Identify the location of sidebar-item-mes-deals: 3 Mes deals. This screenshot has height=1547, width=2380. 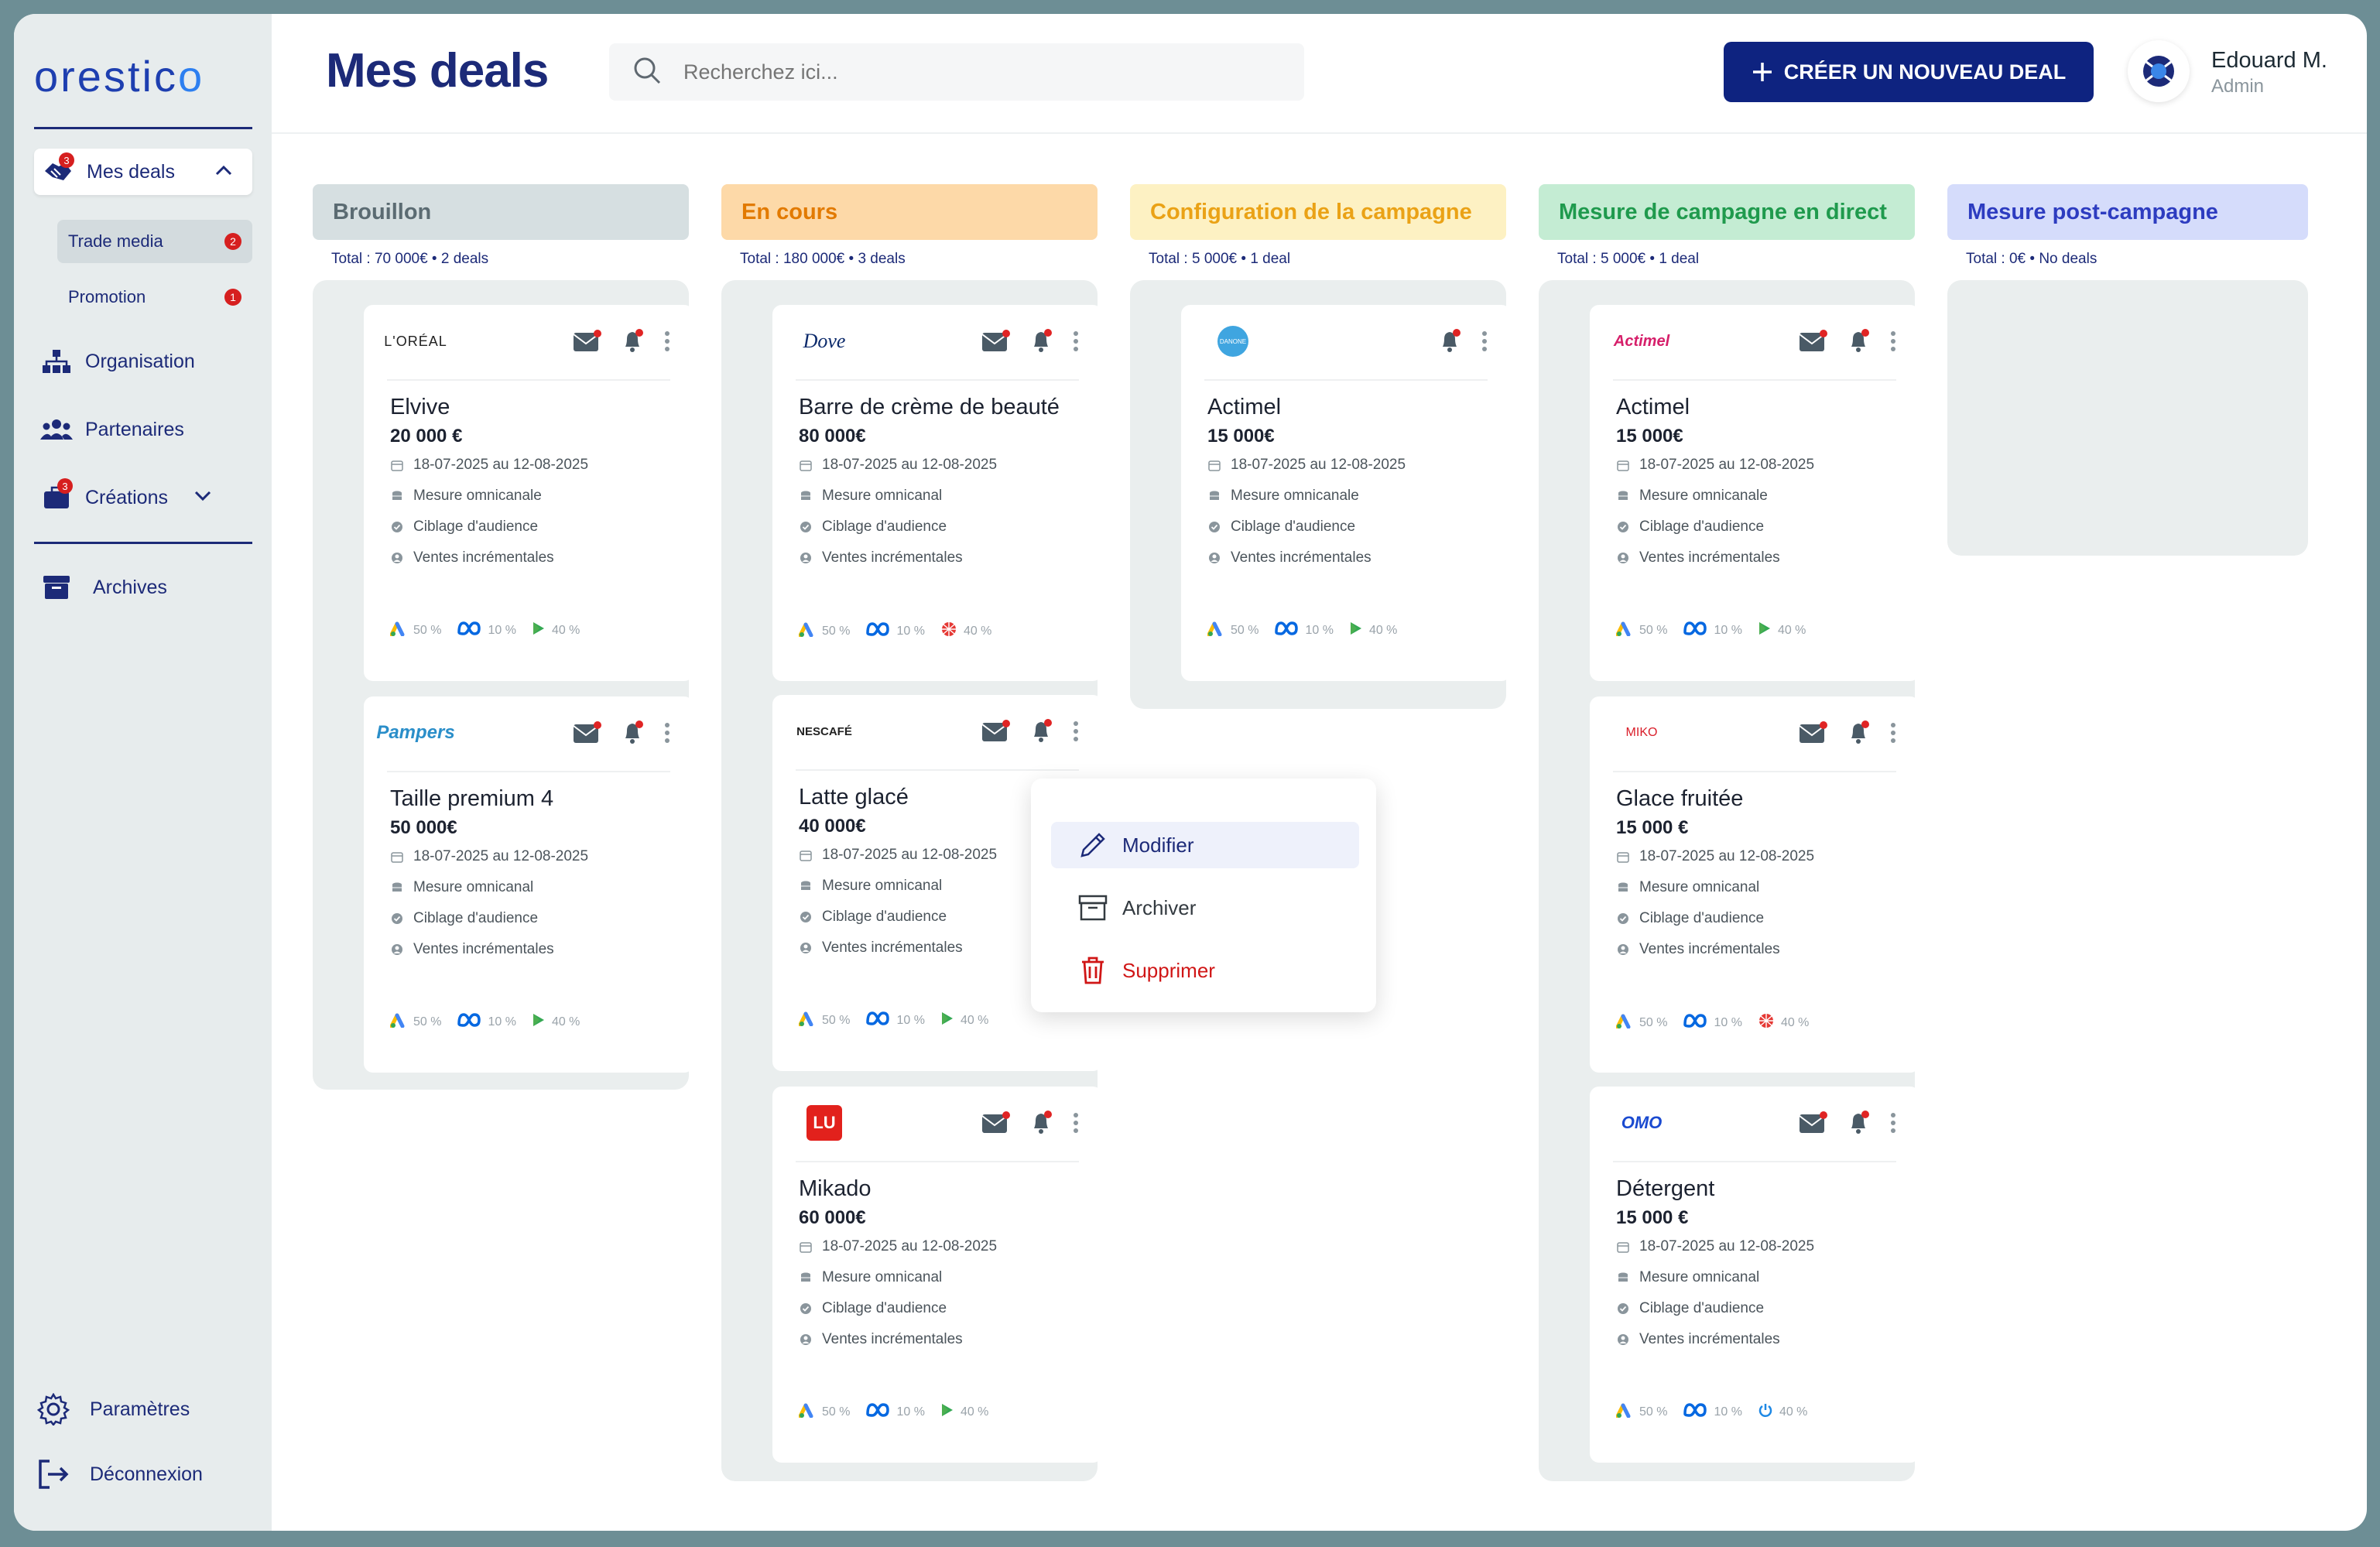
(143, 172).